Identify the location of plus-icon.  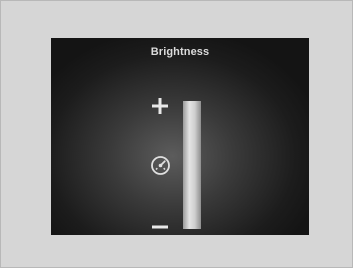
(160, 106).